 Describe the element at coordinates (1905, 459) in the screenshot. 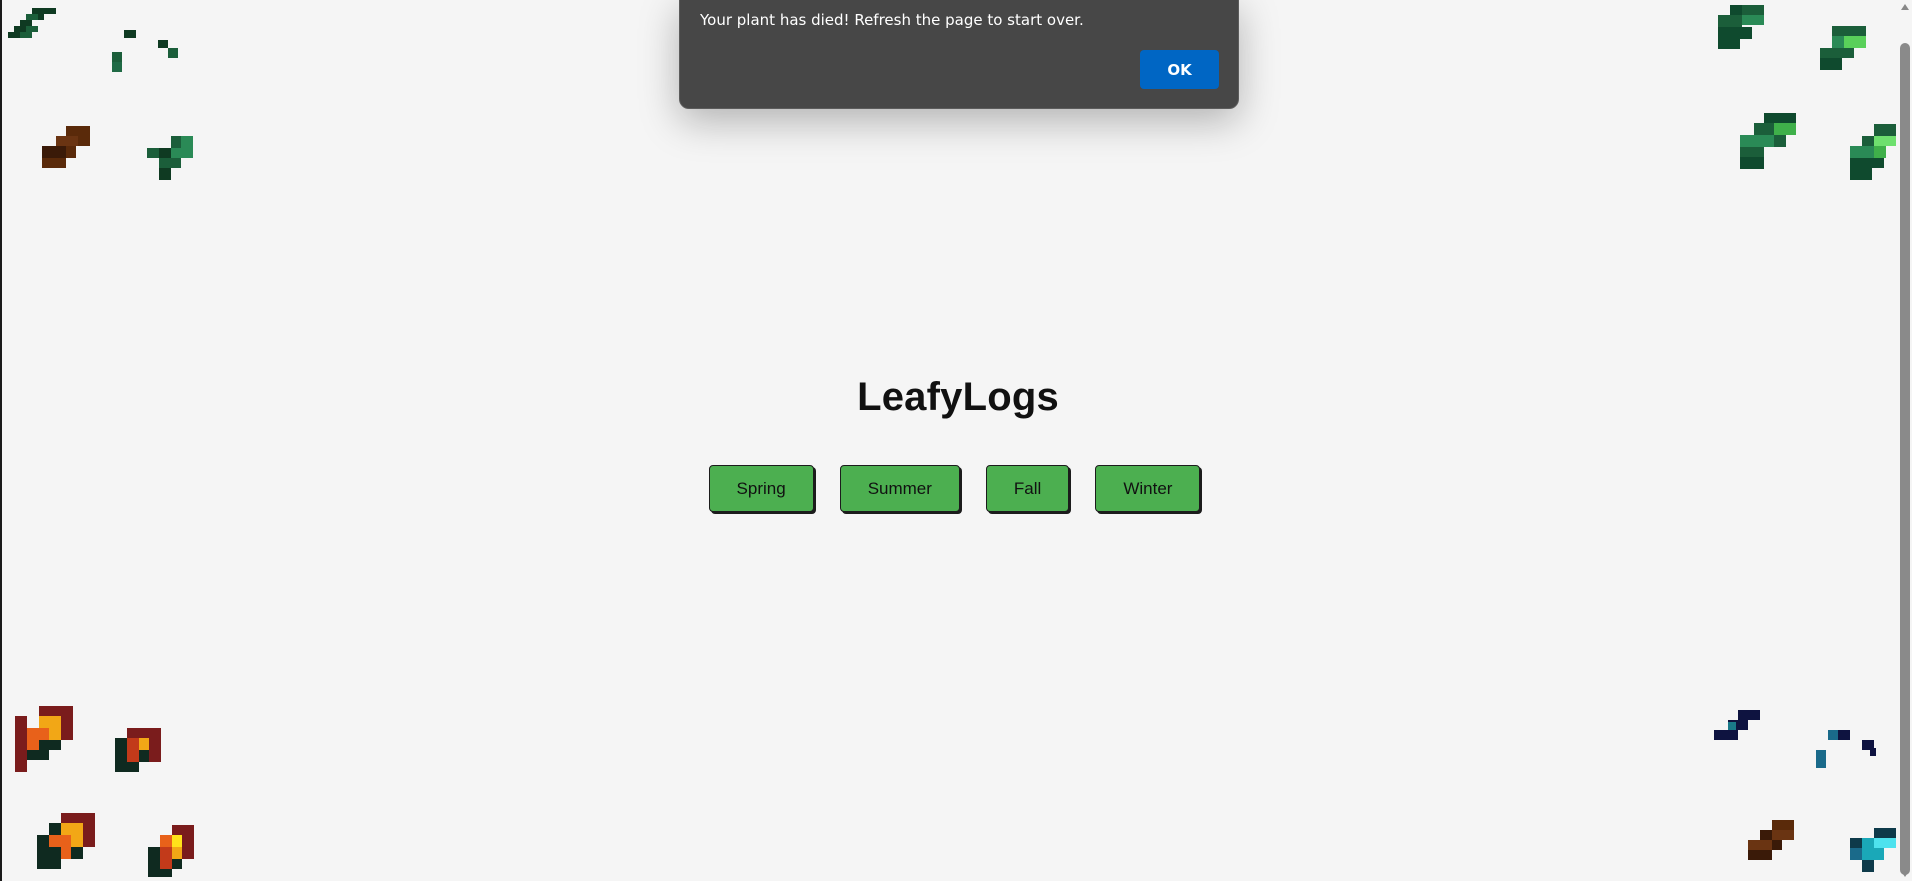

I see `scrollbar-thumb` at that location.